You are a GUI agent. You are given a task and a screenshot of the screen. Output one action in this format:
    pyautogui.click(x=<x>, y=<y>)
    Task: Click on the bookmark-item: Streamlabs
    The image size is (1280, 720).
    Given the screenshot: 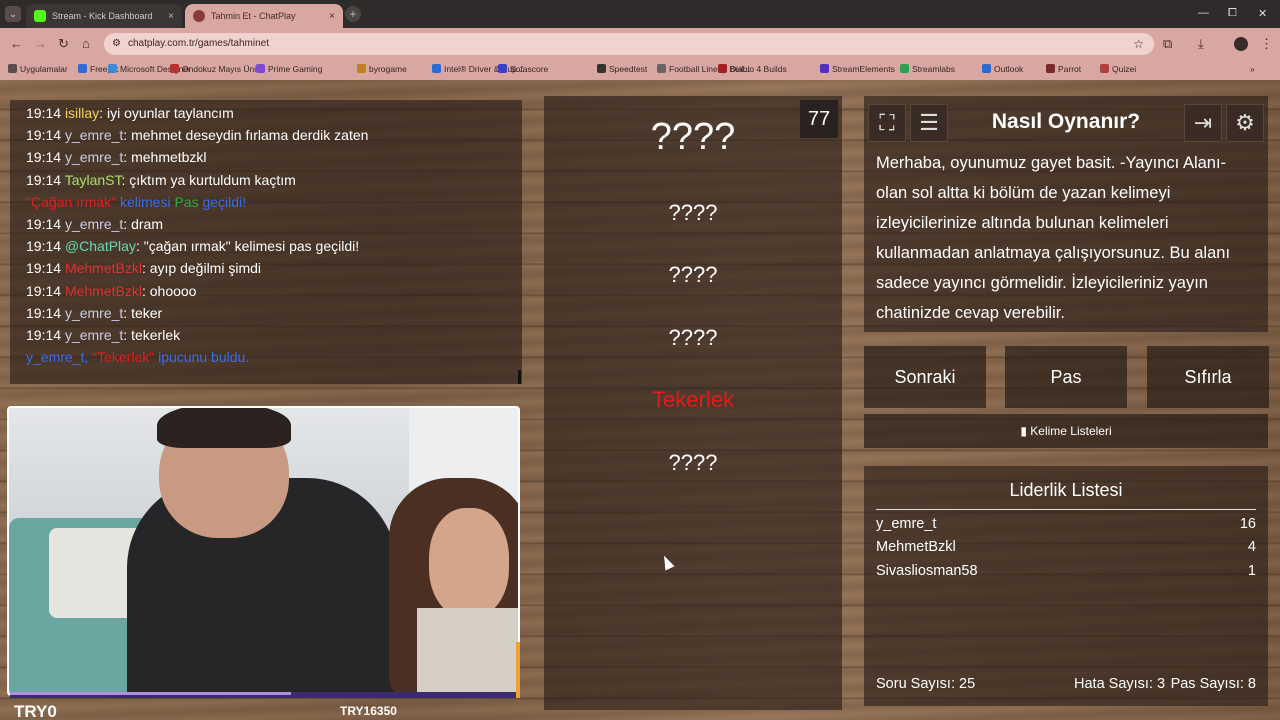 What is the action you would take?
    pyautogui.click(x=927, y=69)
    